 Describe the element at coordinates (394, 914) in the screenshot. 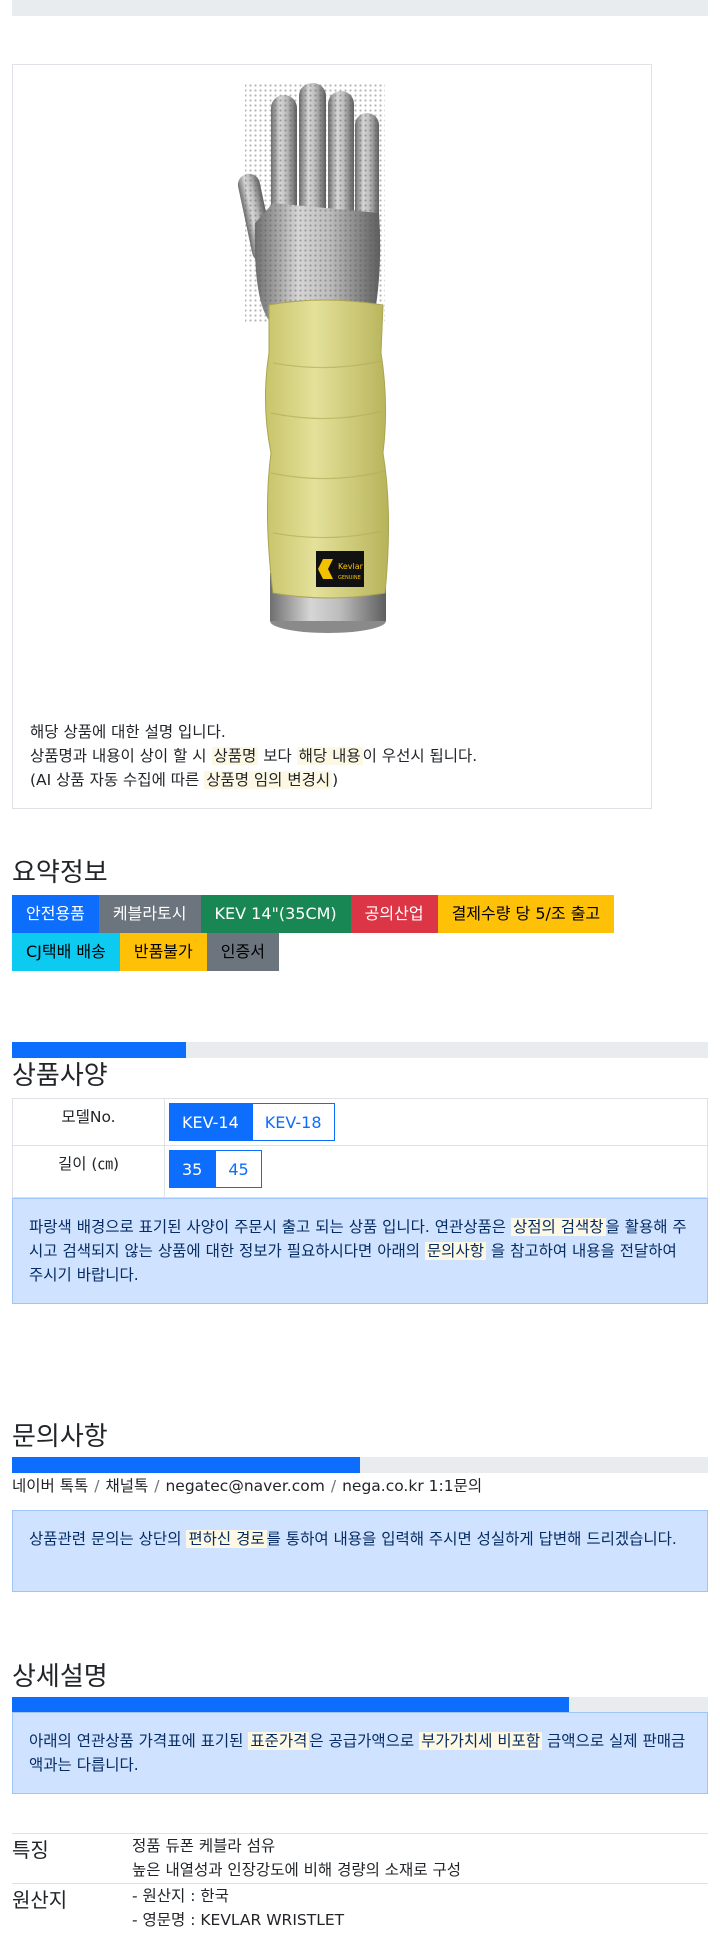

I see `badge-maker: 공의산업` at that location.